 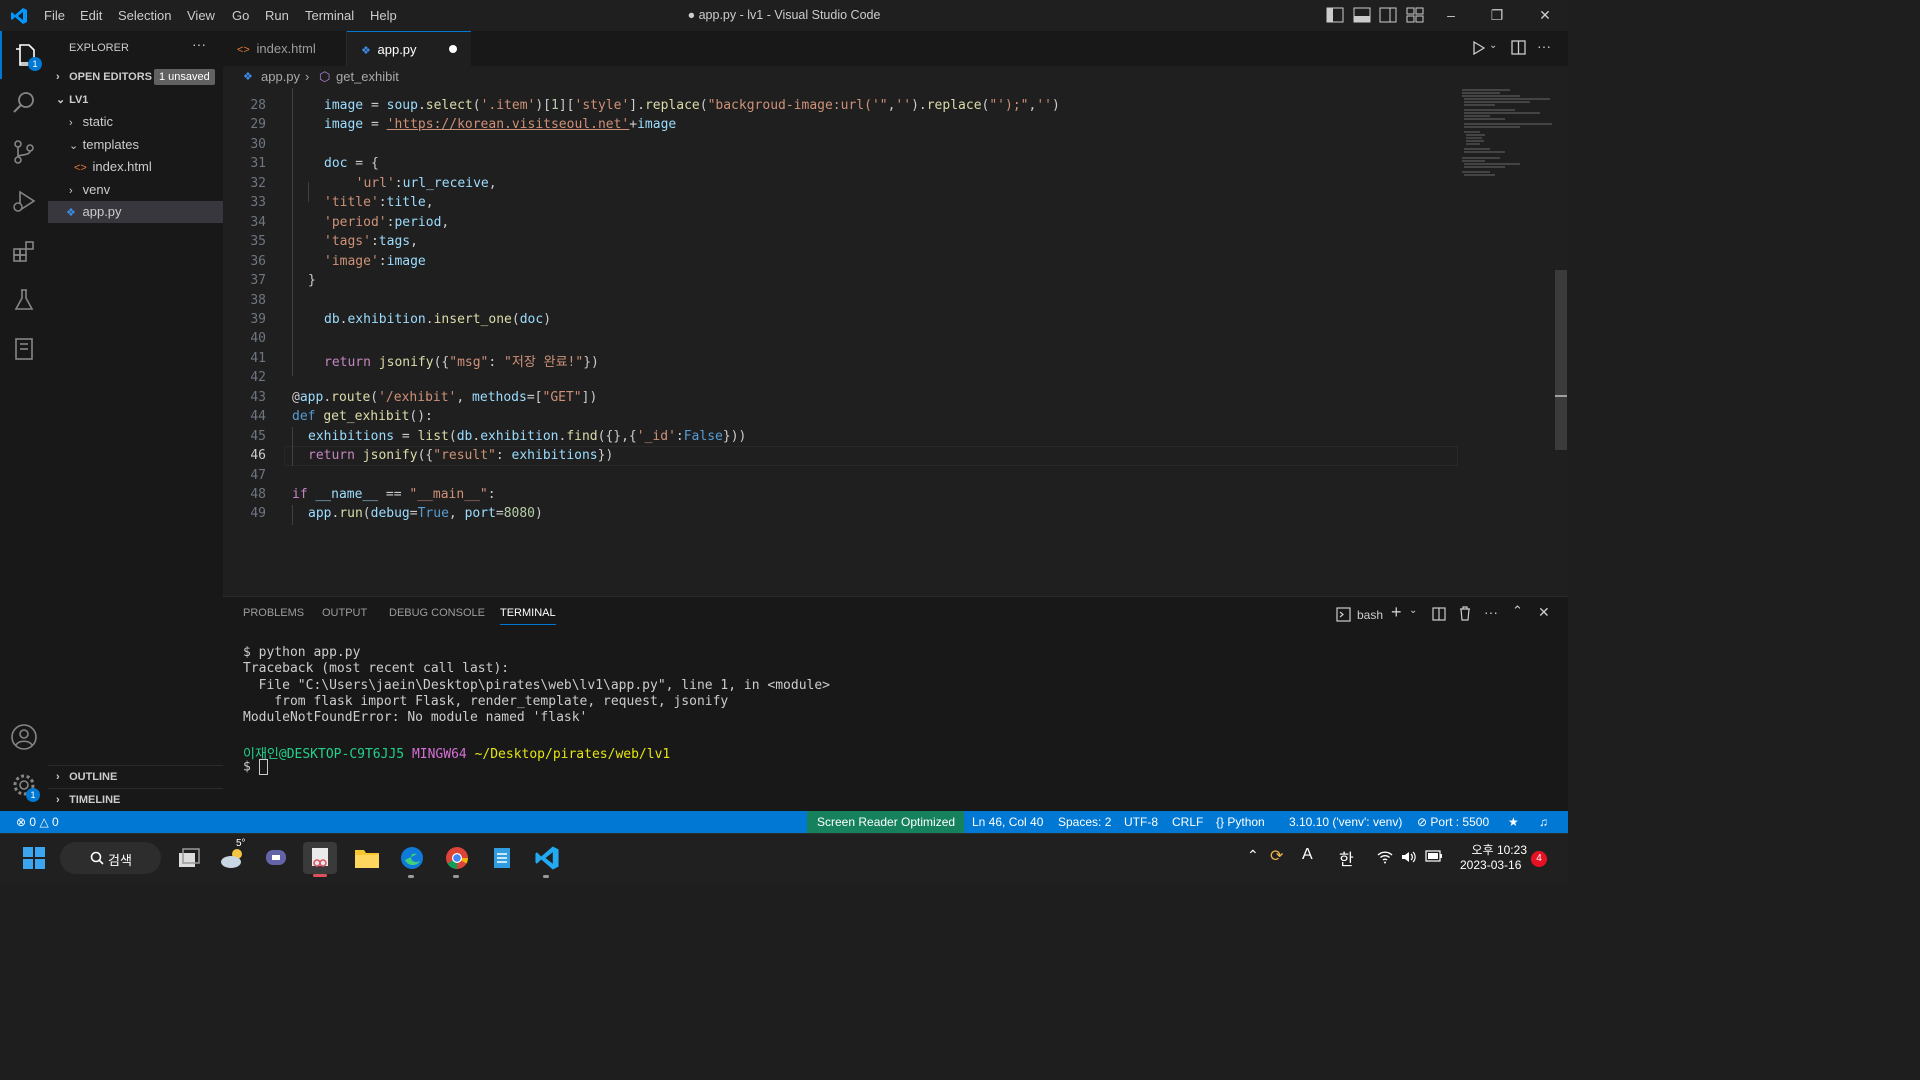 I want to click on menu-run: Run, so click(x=277, y=15).